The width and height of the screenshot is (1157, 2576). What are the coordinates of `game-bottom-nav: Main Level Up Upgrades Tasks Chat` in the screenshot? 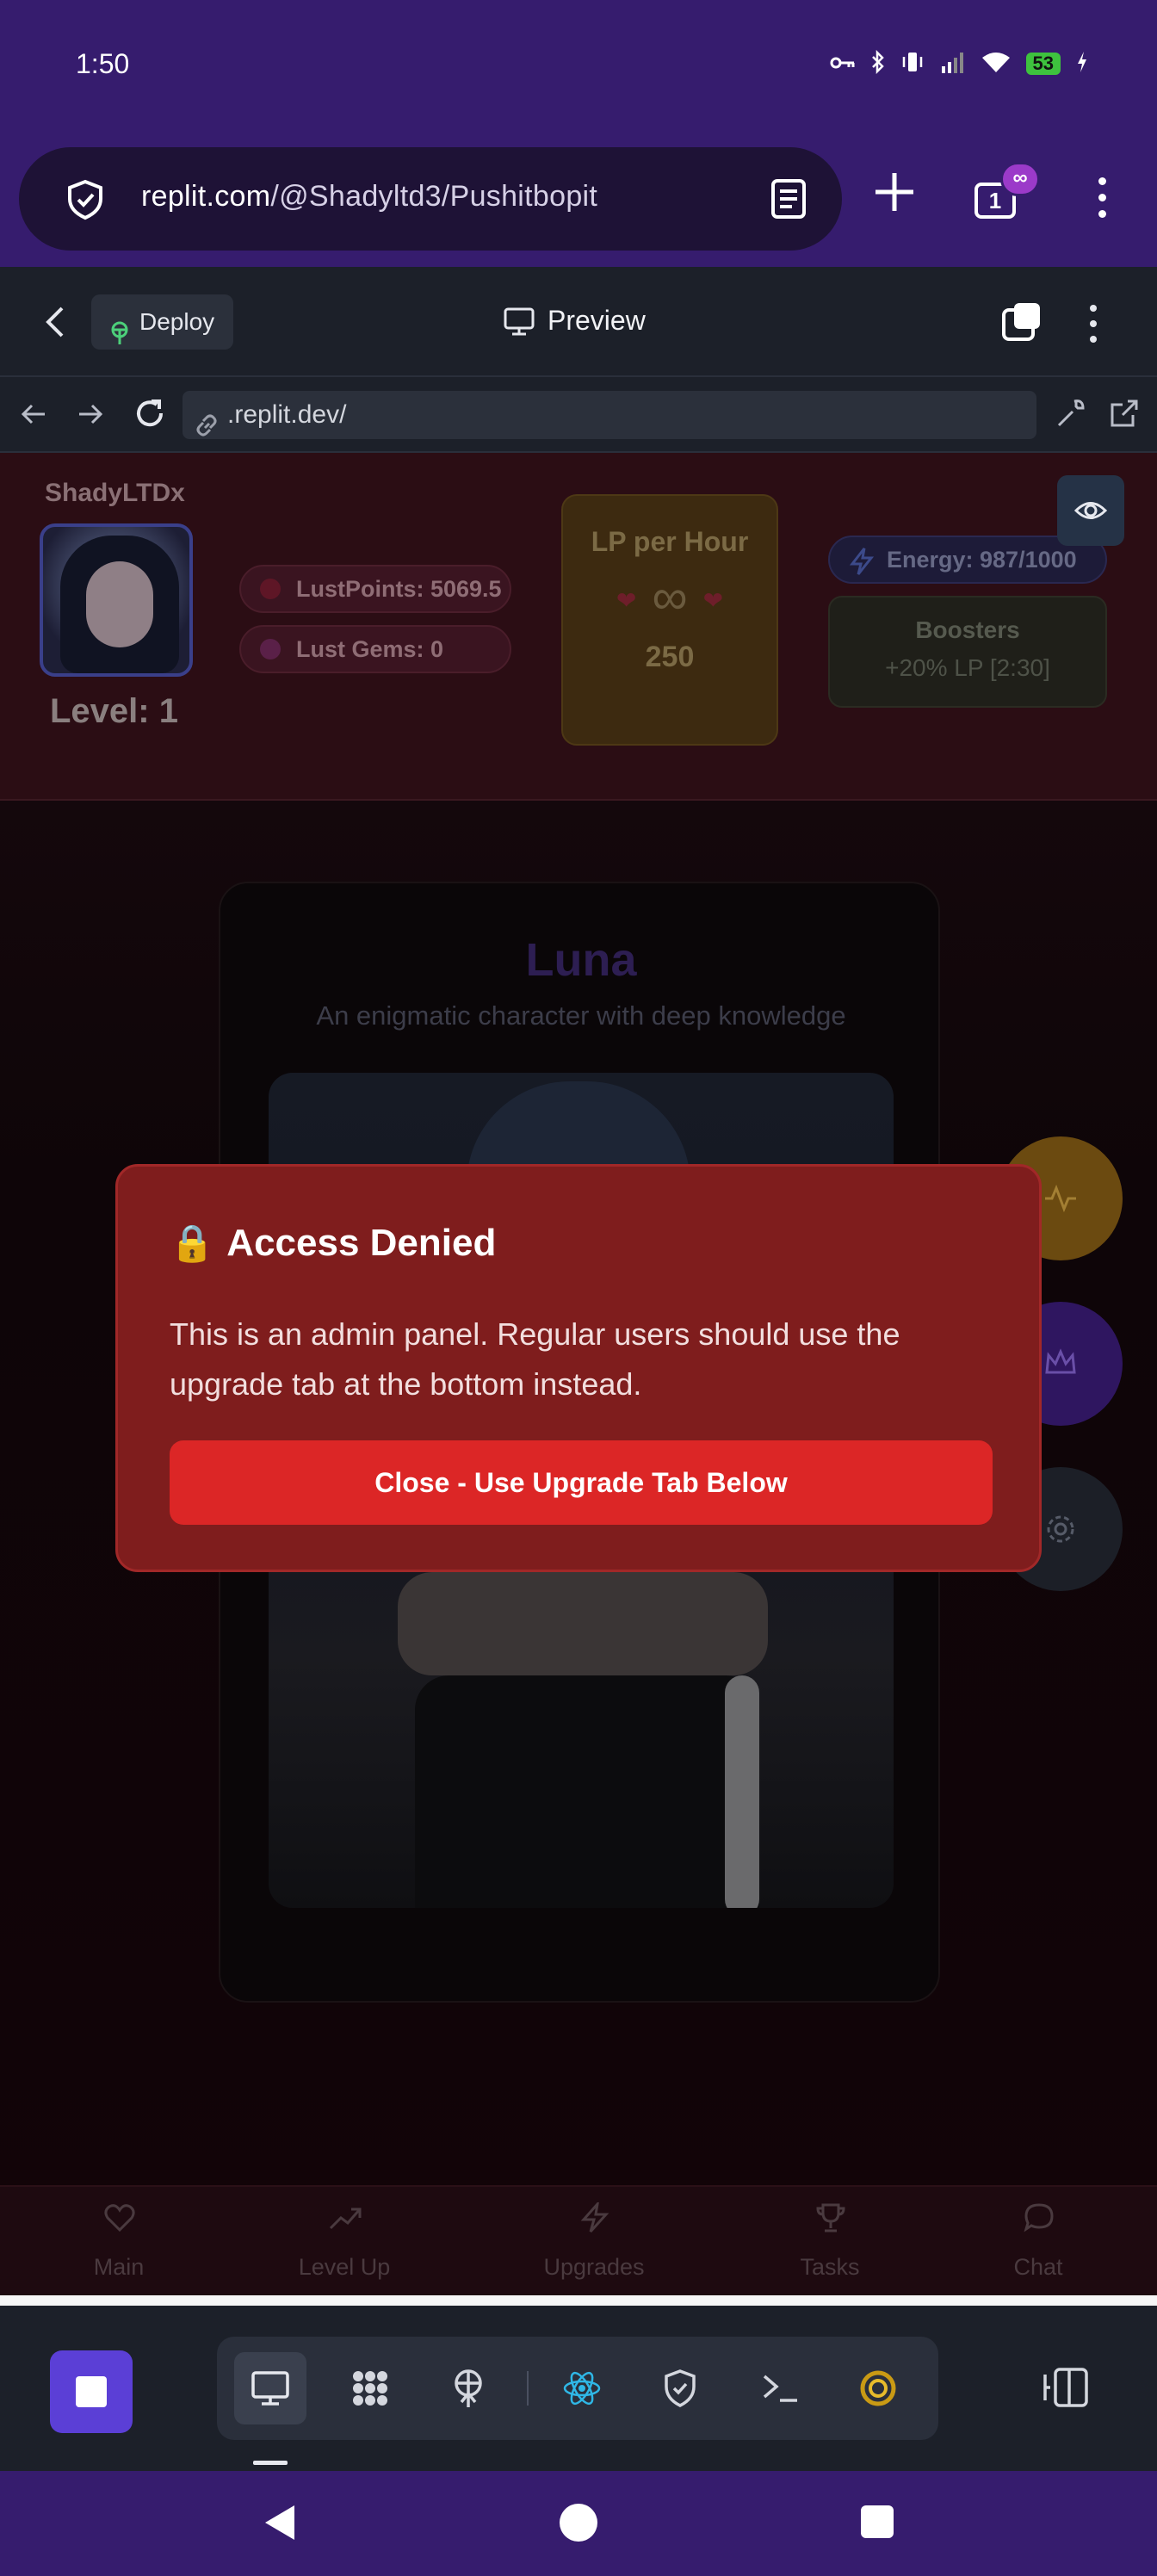 It's located at (579, 2240).